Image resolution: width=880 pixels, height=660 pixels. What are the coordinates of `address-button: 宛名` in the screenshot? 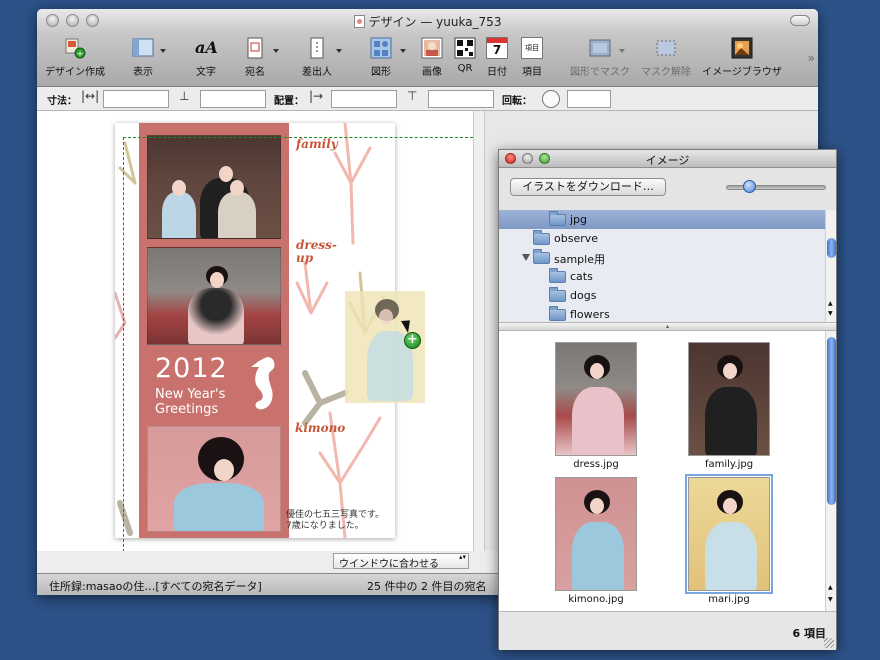 It's located at (255, 57).